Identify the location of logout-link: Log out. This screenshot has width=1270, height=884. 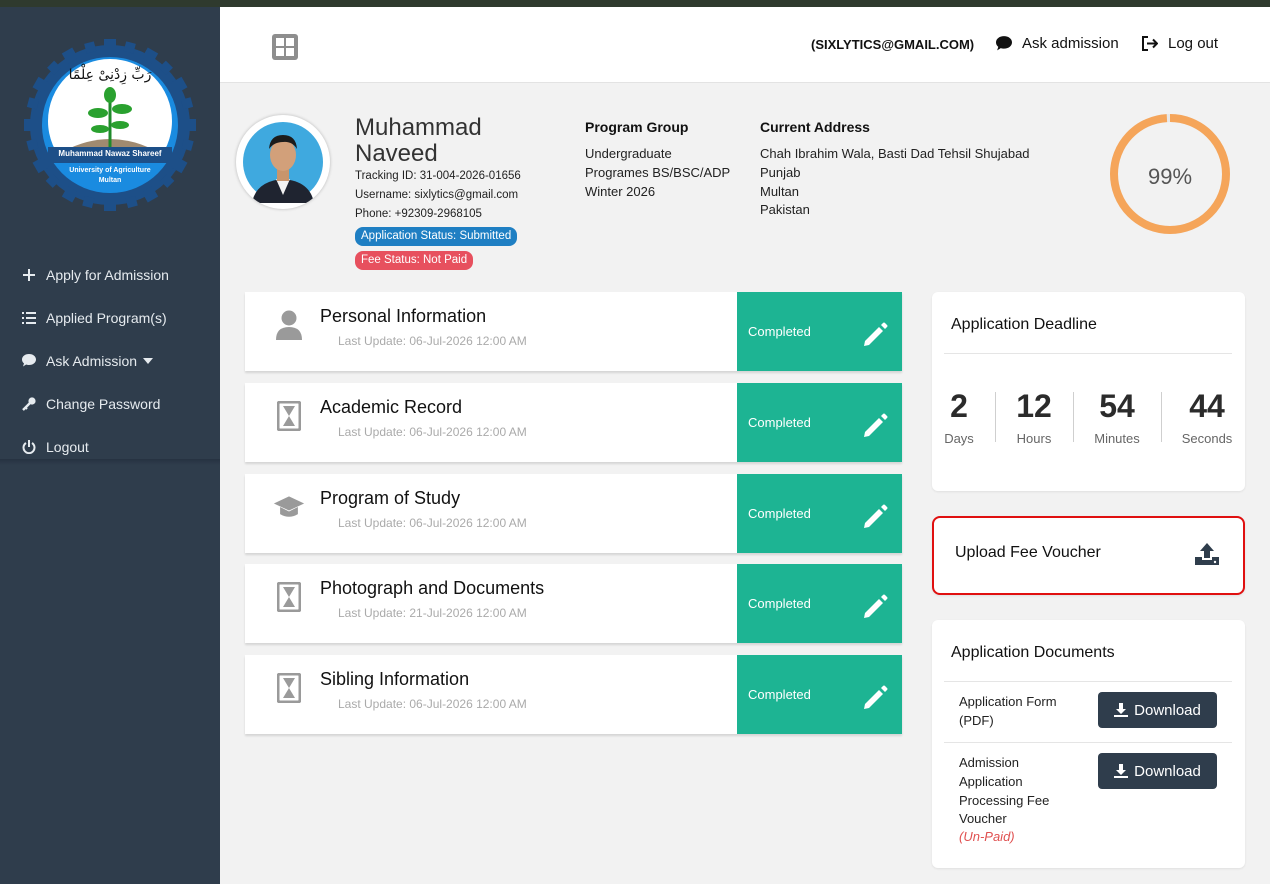
(1180, 43).